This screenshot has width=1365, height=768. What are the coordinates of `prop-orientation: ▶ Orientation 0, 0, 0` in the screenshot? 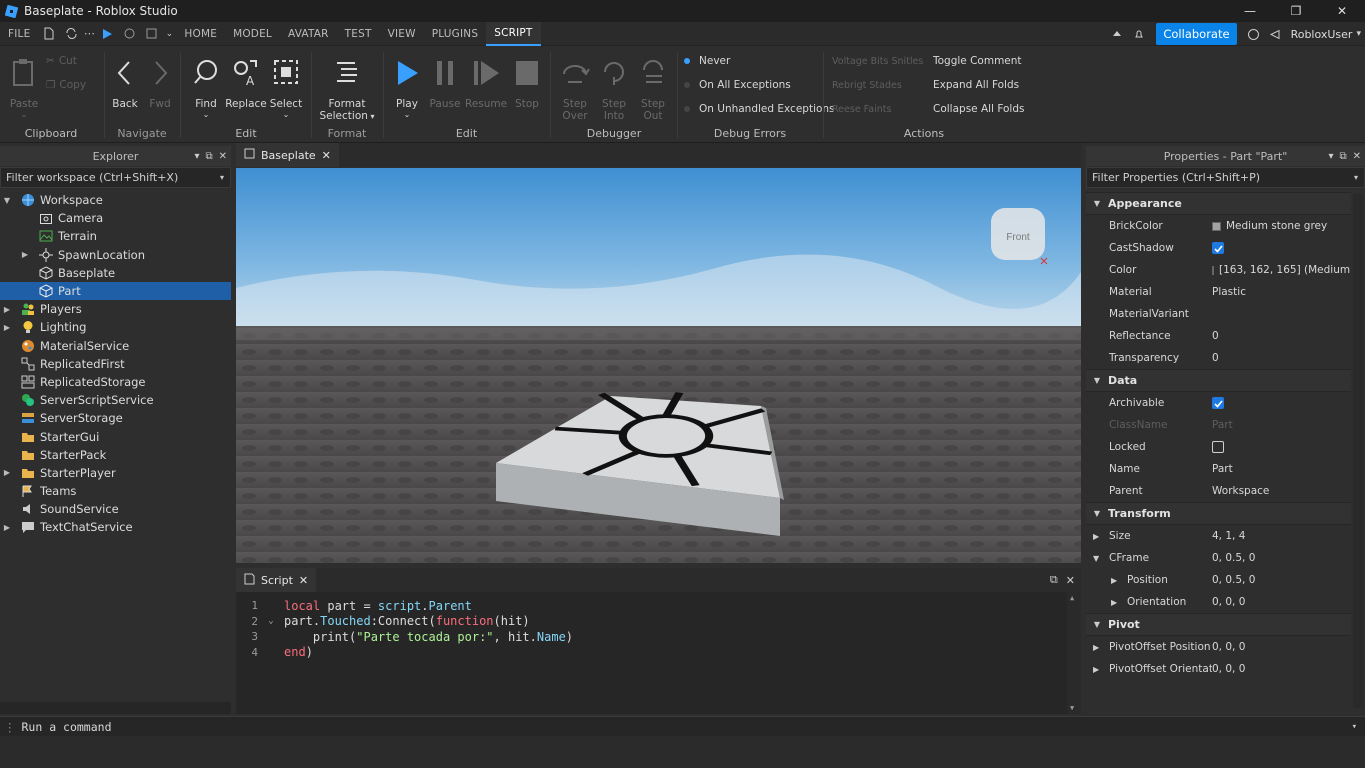 It's located at (1218, 602).